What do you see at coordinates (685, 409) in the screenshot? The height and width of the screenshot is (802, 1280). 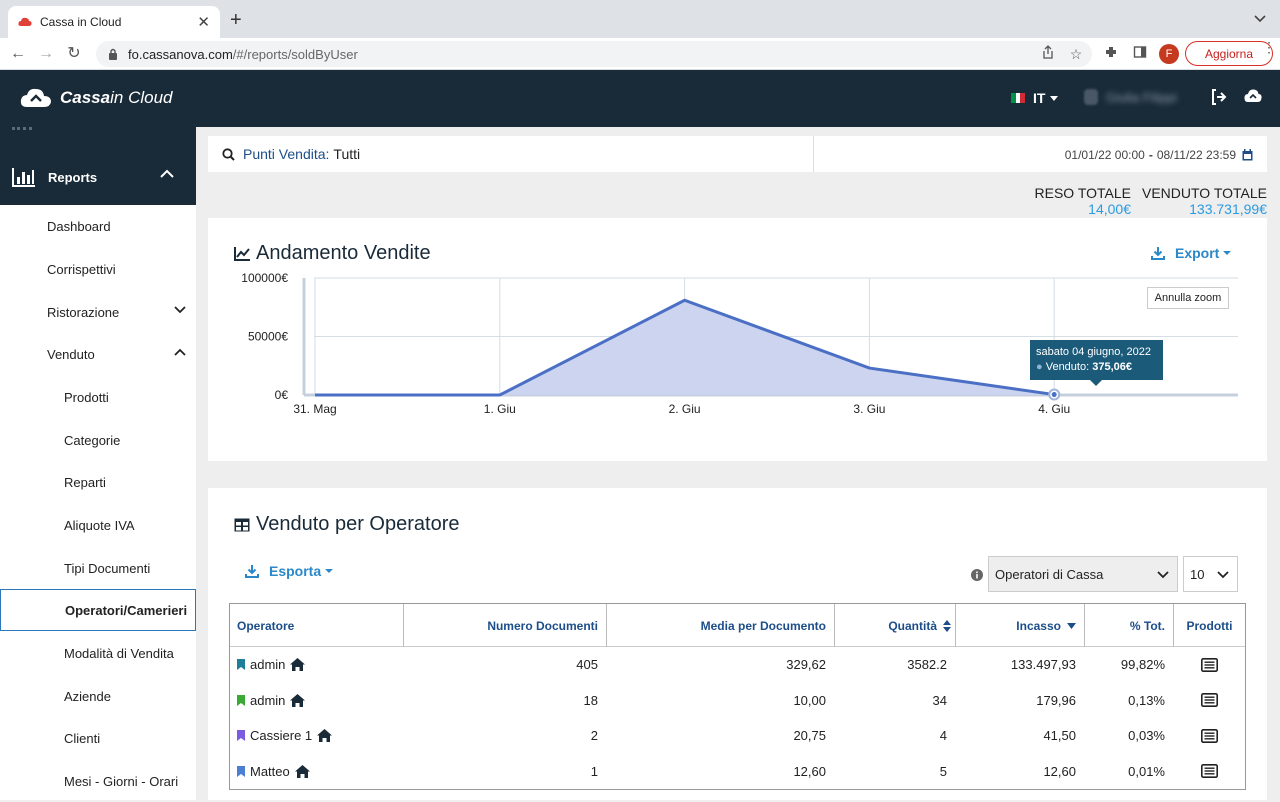 I see `x-tick-label: 2. Giu` at bounding box center [685, 409].